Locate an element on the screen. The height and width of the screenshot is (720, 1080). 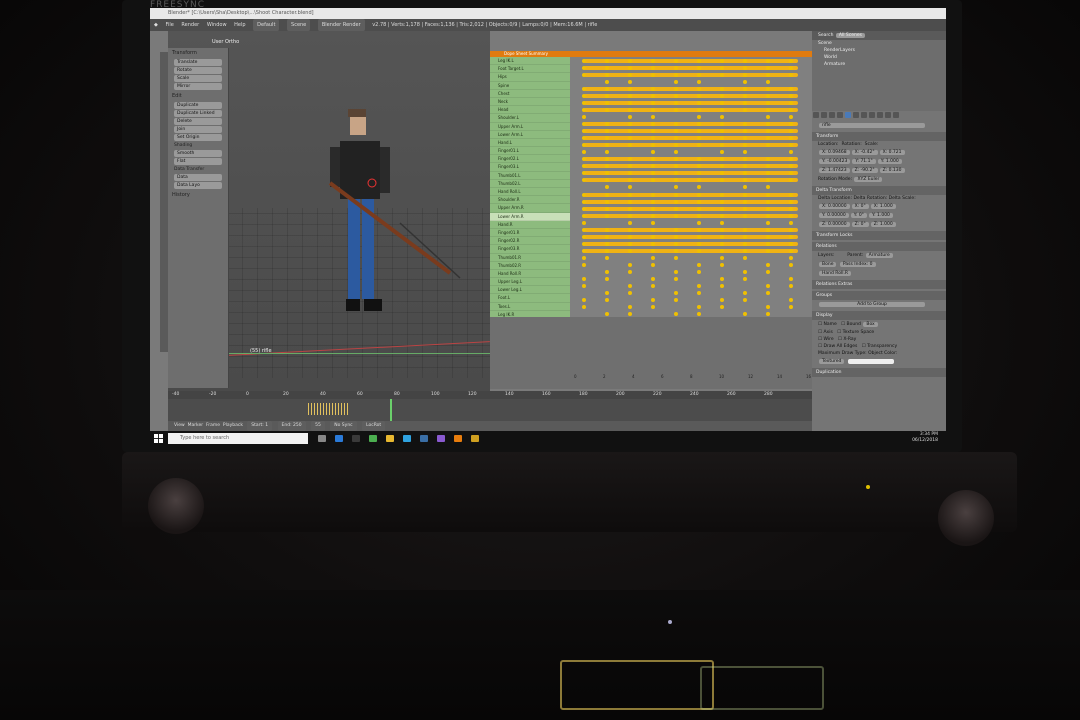
channel-row: Shoulder.L is located at coordinates (530, 118).